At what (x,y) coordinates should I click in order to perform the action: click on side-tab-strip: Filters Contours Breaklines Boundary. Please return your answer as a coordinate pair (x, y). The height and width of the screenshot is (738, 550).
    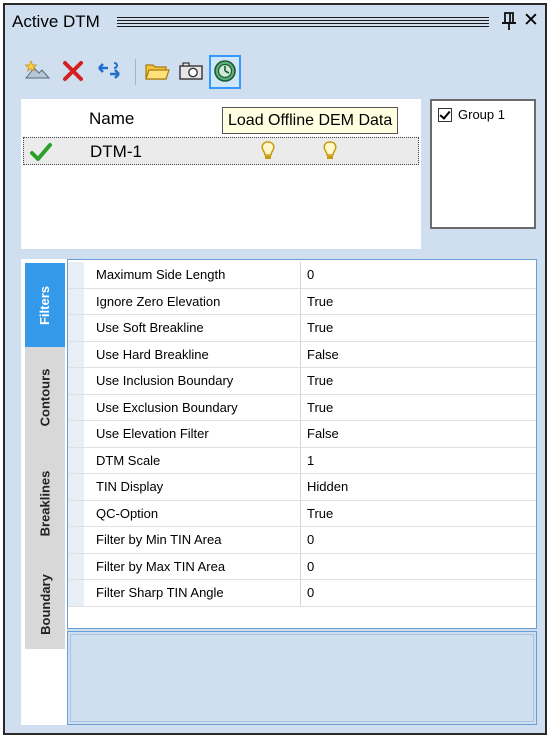
    Looking at the image, I should click on (44, 492).